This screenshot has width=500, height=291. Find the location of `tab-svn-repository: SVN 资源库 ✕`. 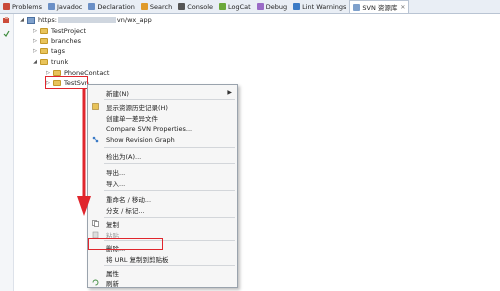

tab-svn-repository: SVN 资源库 ✕ is located at coordinates (379, 6).